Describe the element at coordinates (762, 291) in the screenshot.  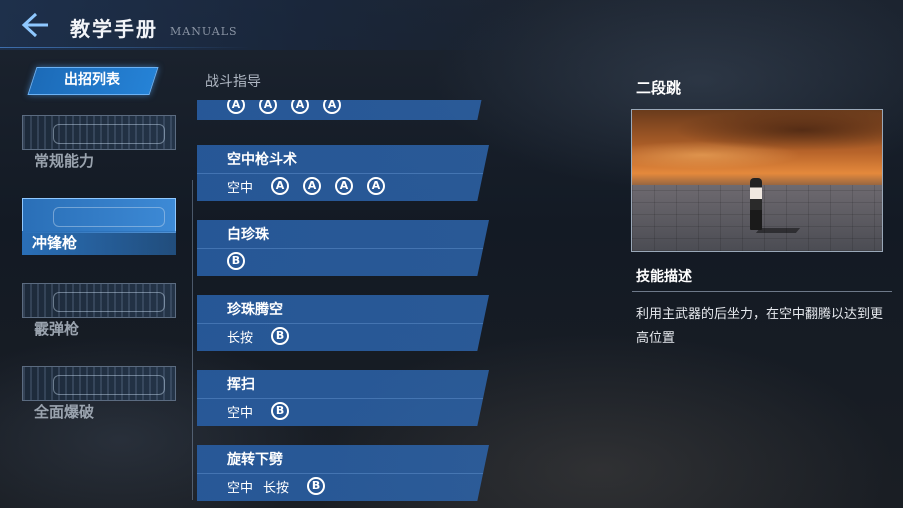
I see `description-divider` at that location.